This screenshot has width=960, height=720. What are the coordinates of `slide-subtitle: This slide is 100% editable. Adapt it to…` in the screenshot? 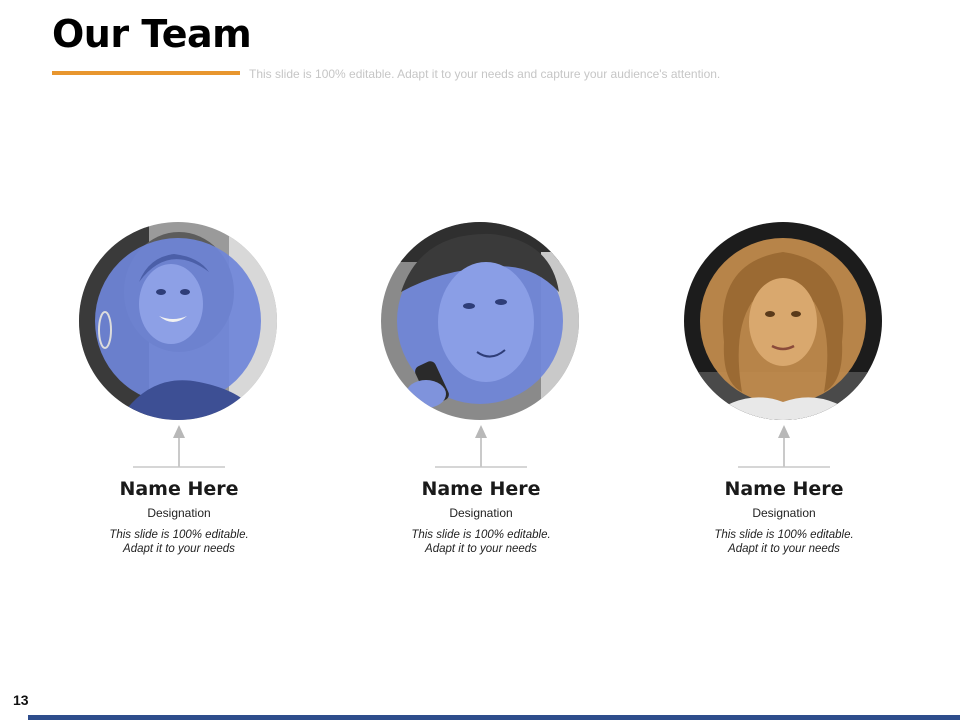 It's located at (485, 74).